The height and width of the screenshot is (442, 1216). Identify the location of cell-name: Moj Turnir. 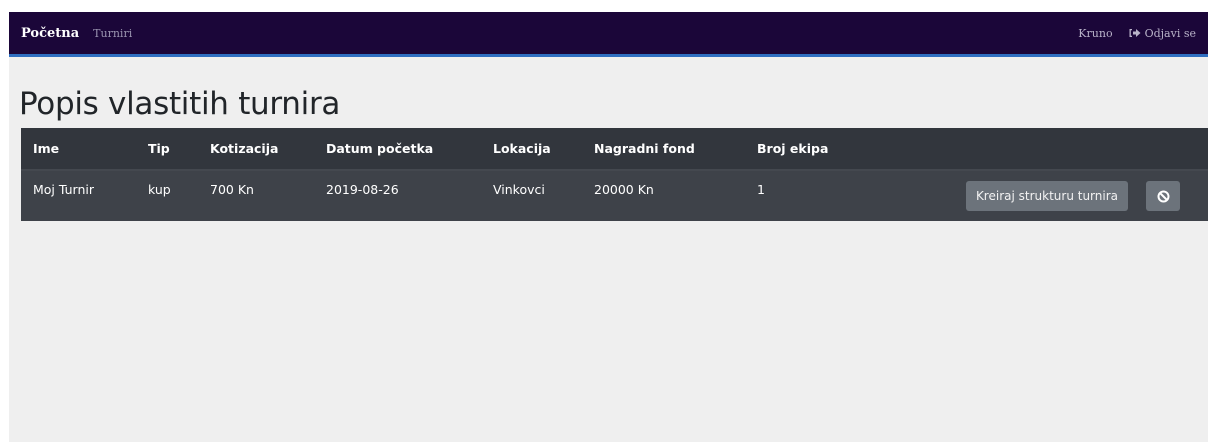
(63, 189).